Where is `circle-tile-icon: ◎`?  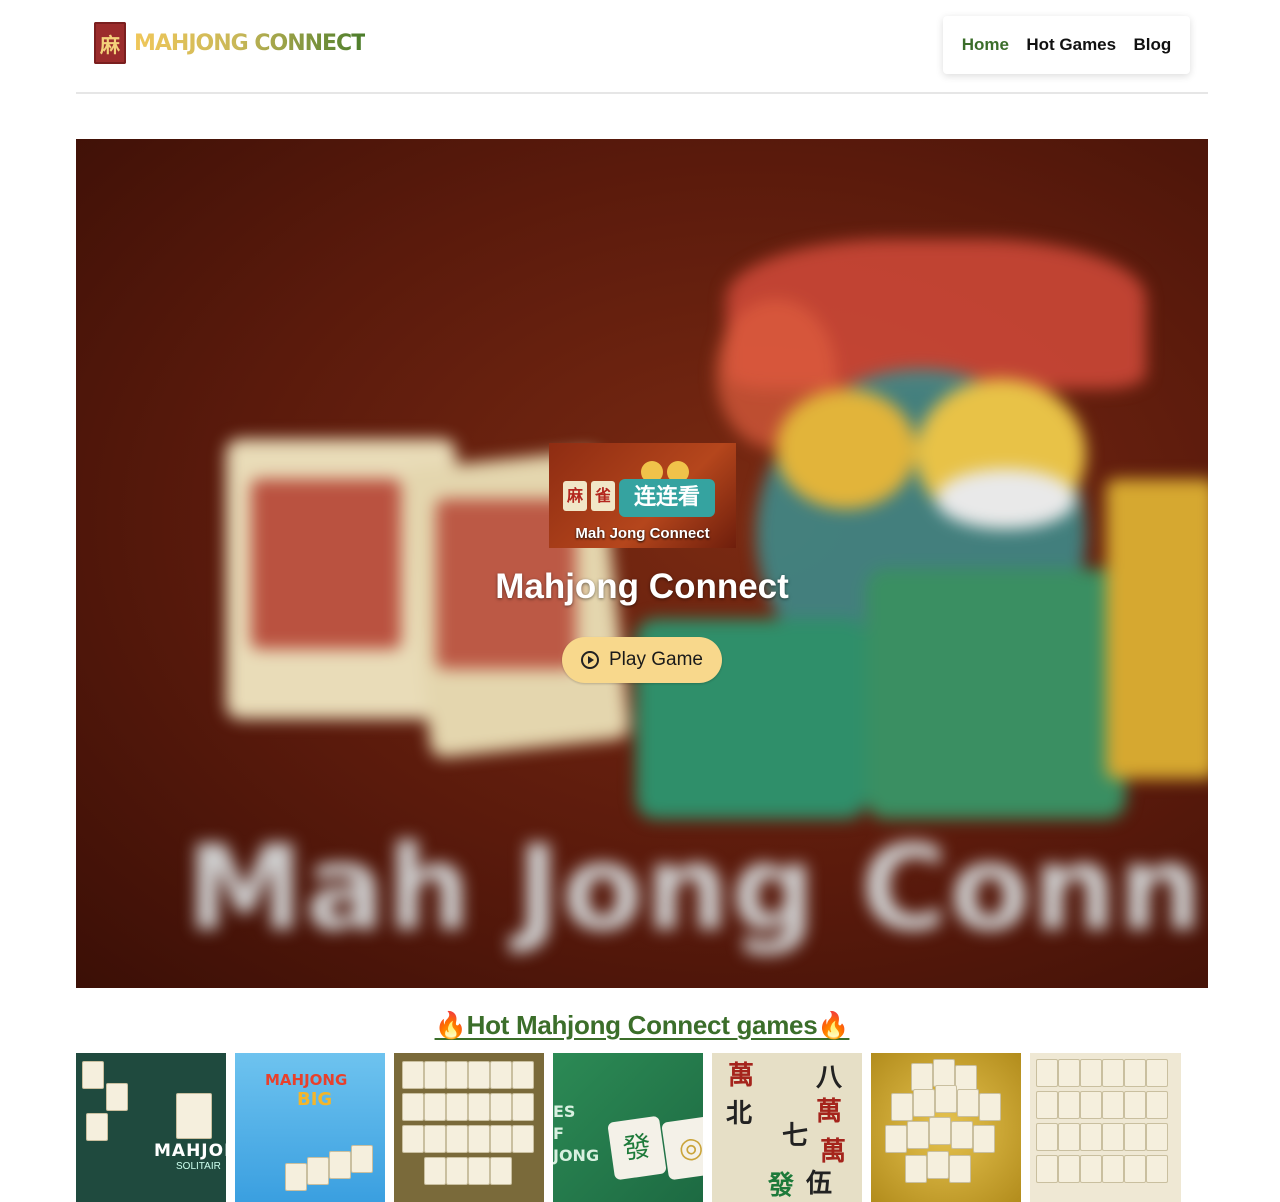 circle-tile-icon: ◎ is located at coordinates (682, 1148).